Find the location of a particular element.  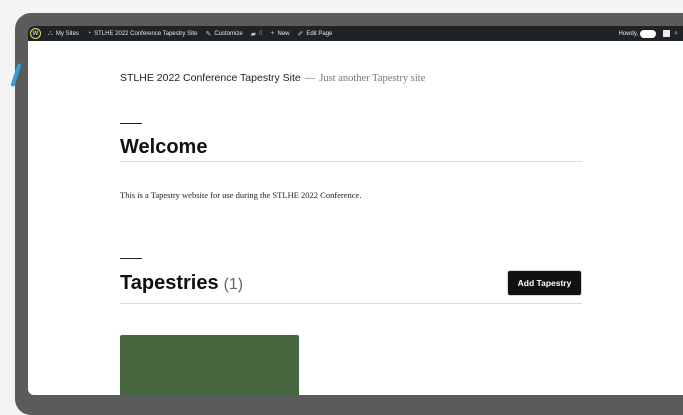

site-title: STLHE 2022 Conference Tapestry Site is located at coordinates (210, 78).